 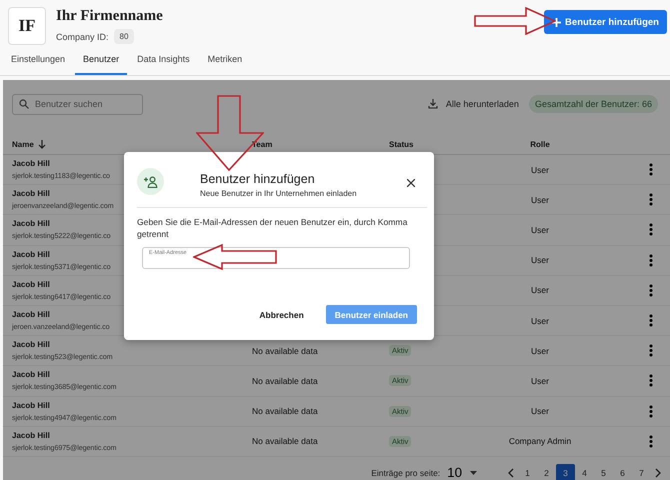 What do you see at coordinates (411, 183) in the screenshot?
I see `close-icon` at bounding box center [411, 183].